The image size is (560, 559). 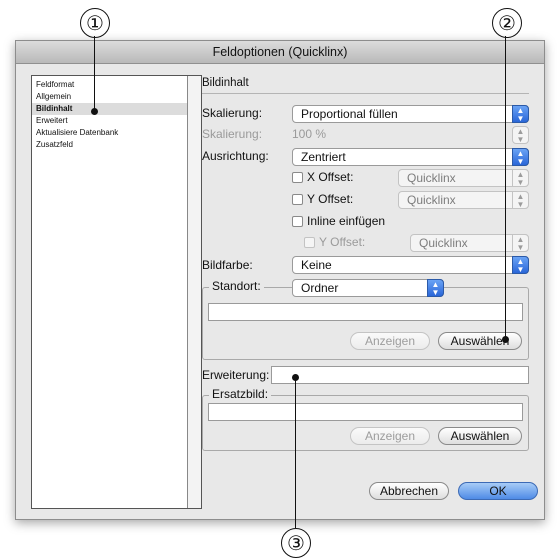 What do you see at coordinates (236, 286) in the screenshot?
I see `location-group-title: Standort:` at bounding box center [236, 286].